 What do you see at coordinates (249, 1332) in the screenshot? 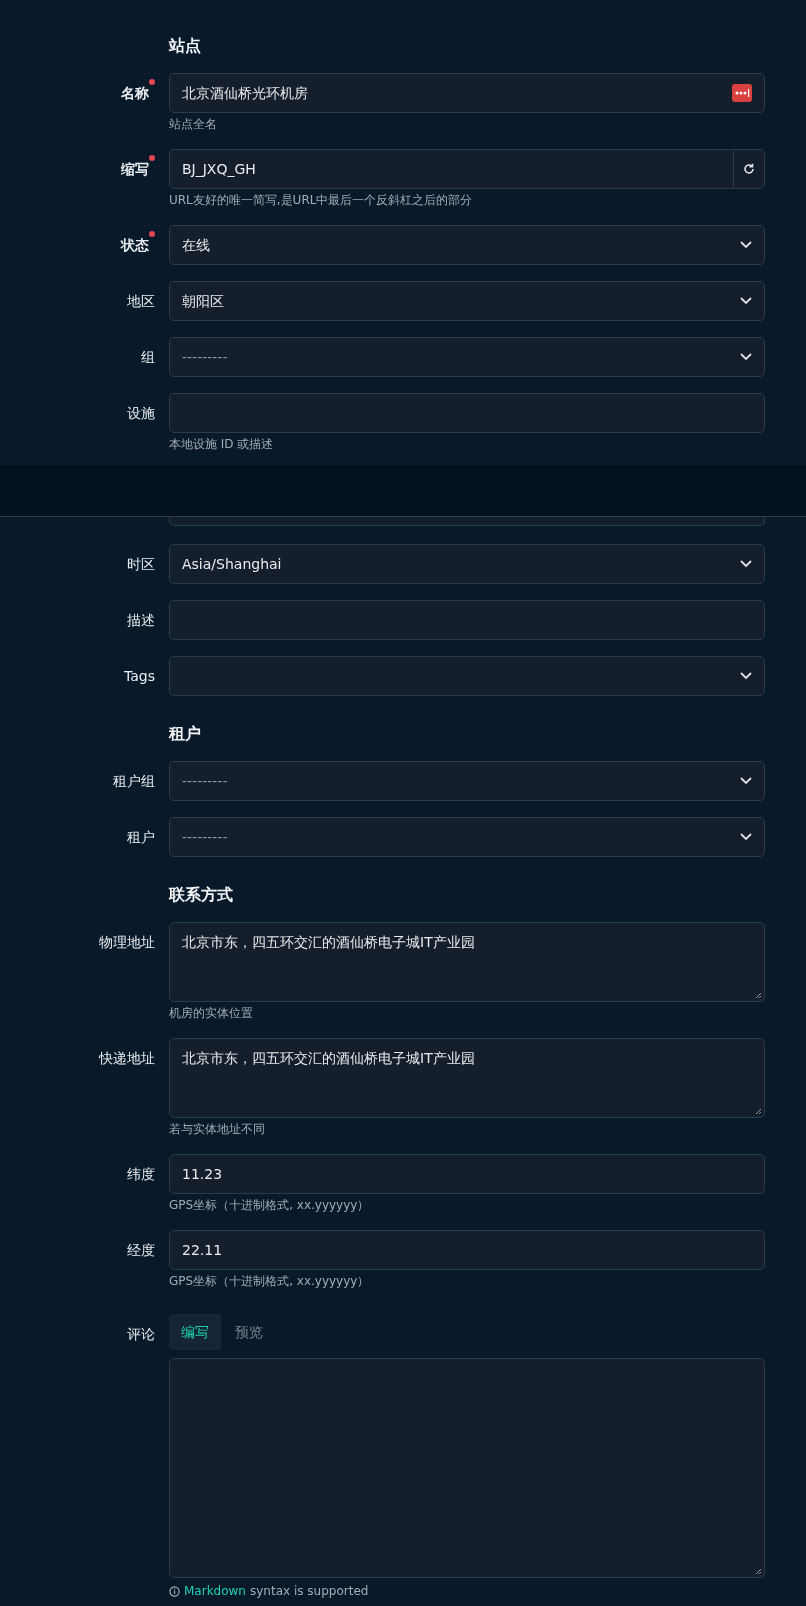
I see `editor-tab: 预览` at bounding box center [249, 1332].